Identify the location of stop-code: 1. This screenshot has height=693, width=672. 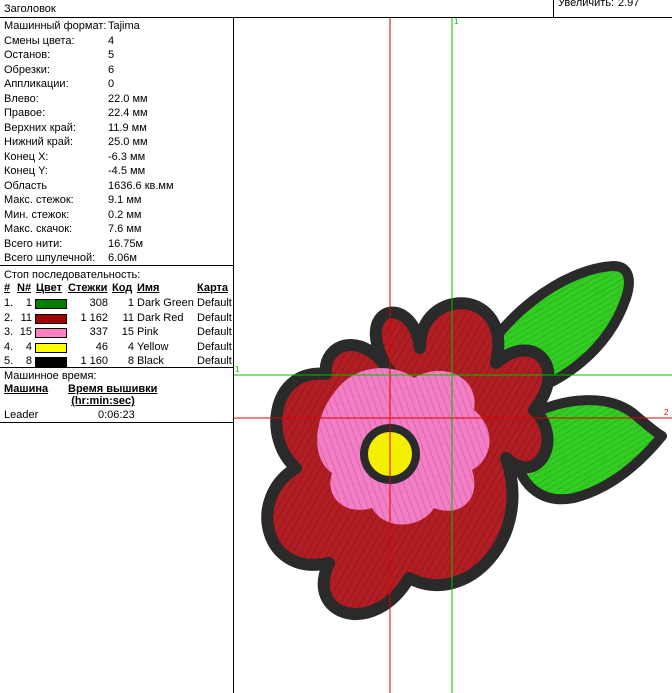
(130, 303).